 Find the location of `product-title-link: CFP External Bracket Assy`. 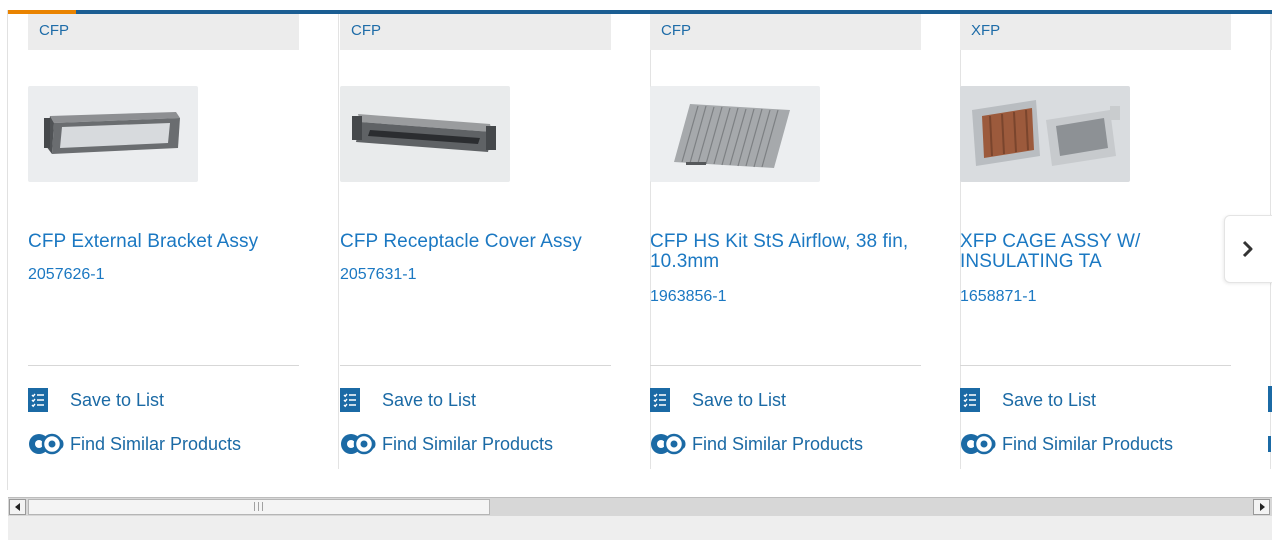

product-title-link: CFP External Bracket Assy is located at coordinates (165, 242).